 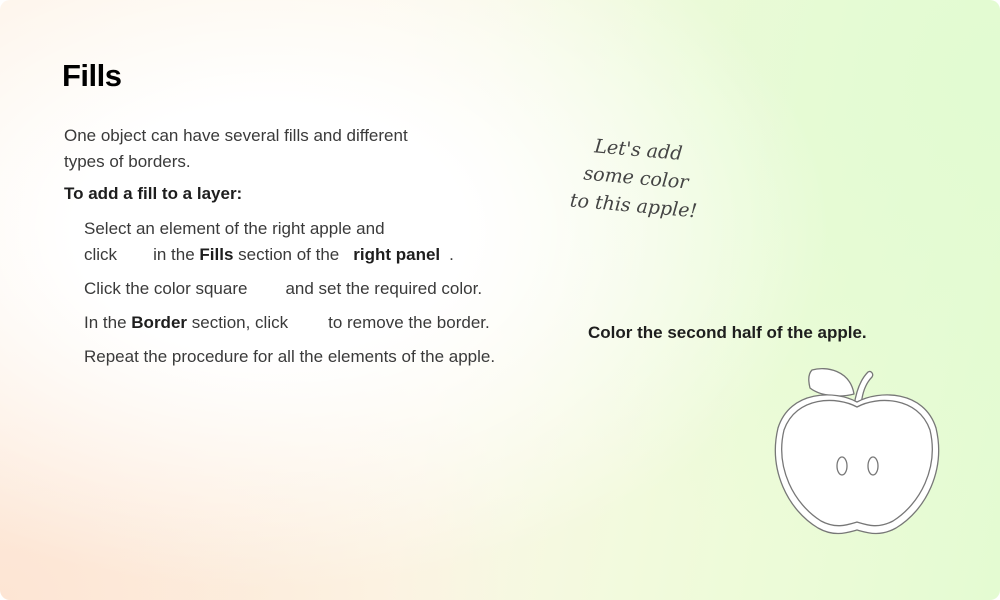 What do you see at coordinates (409, 322) in the screenshot?
I see `step-3-after: to remove the border.` at bounding box center [409, 322].